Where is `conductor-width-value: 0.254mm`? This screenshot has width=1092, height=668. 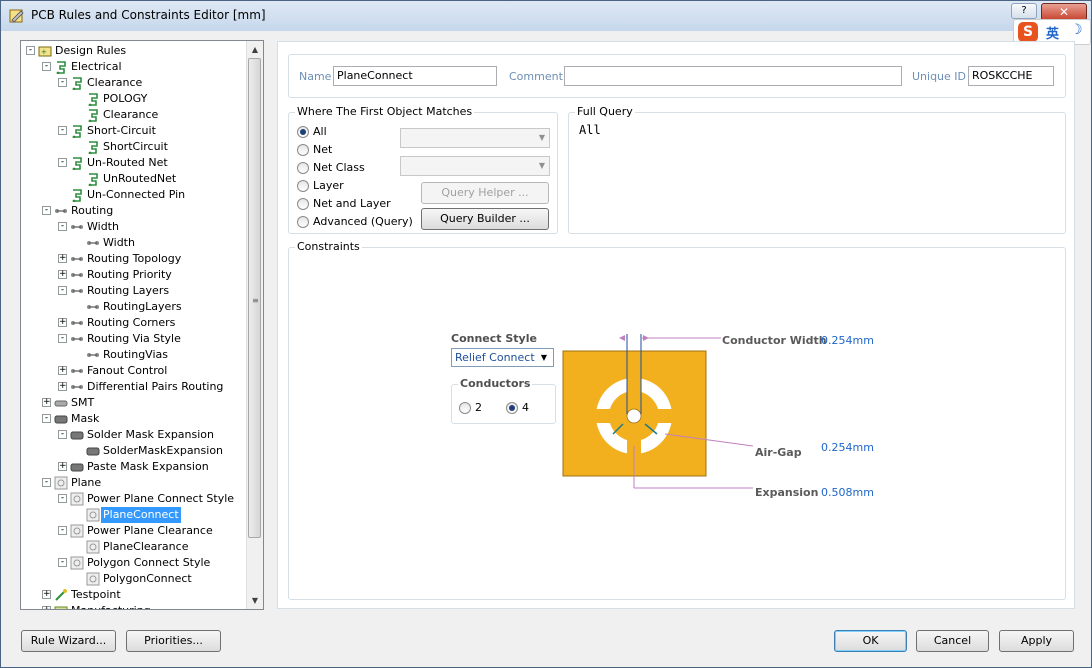 conductor-width-value: 0.254mm is located at coordinates (847, 340).